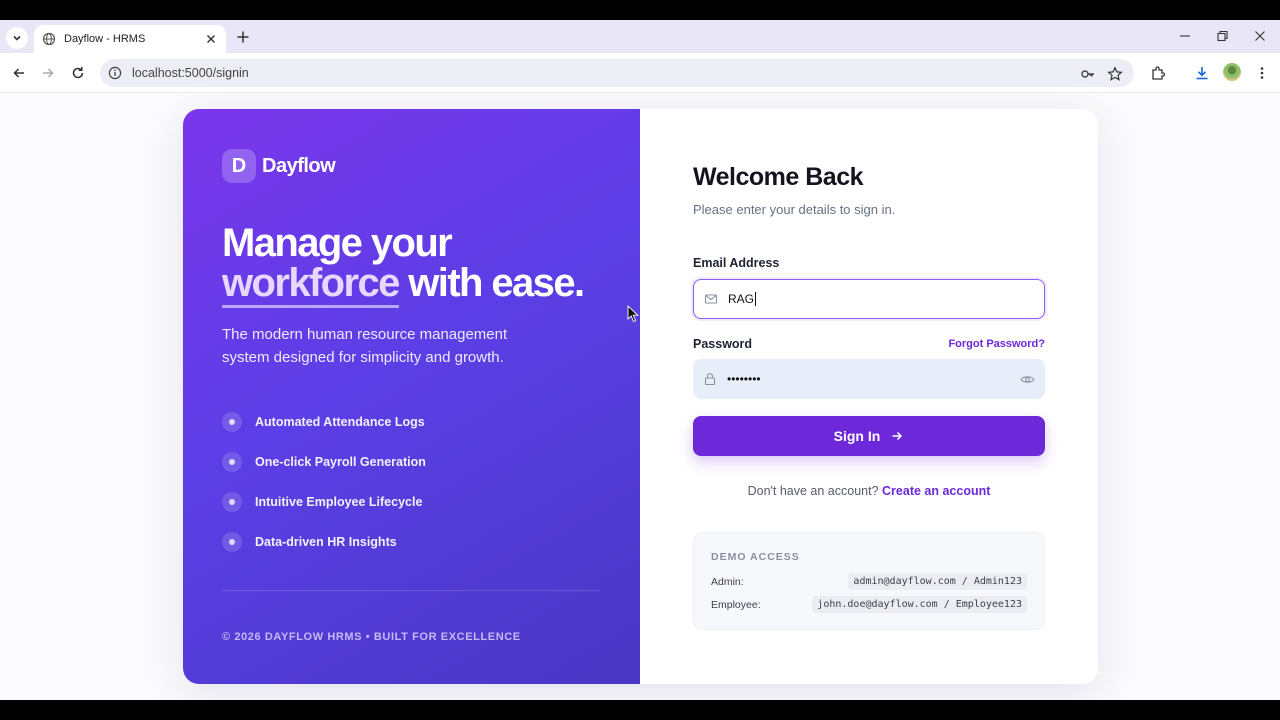 This screenshot has width=1280, height=720. I want to click on tab-strip: Dayflow - HRMS, so click(640, 36).